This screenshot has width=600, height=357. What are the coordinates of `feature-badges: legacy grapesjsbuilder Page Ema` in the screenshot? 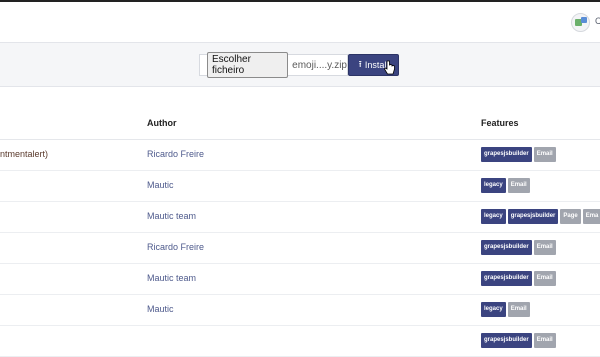 It's located at (540, 216).